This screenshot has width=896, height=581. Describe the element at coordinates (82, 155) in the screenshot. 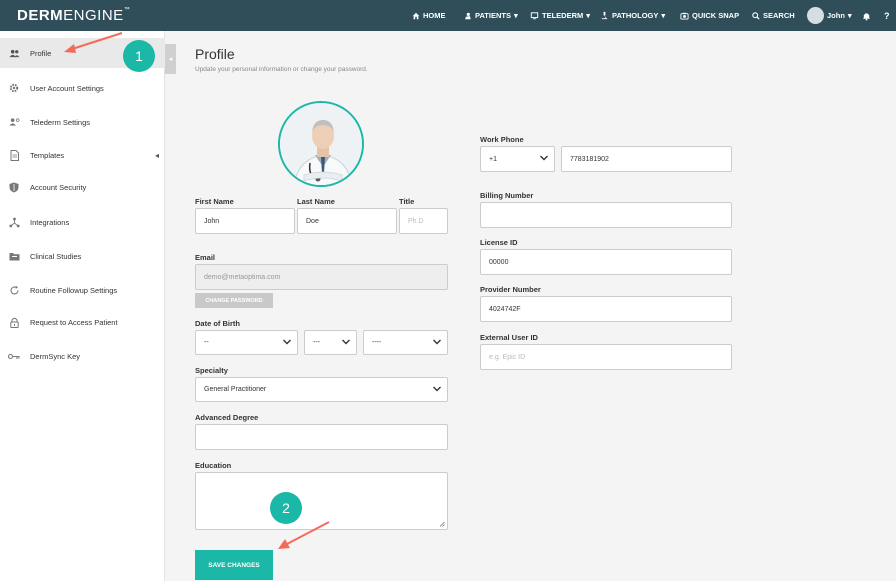

I see `sidebar-item-templates: Templates ◂` at that location.